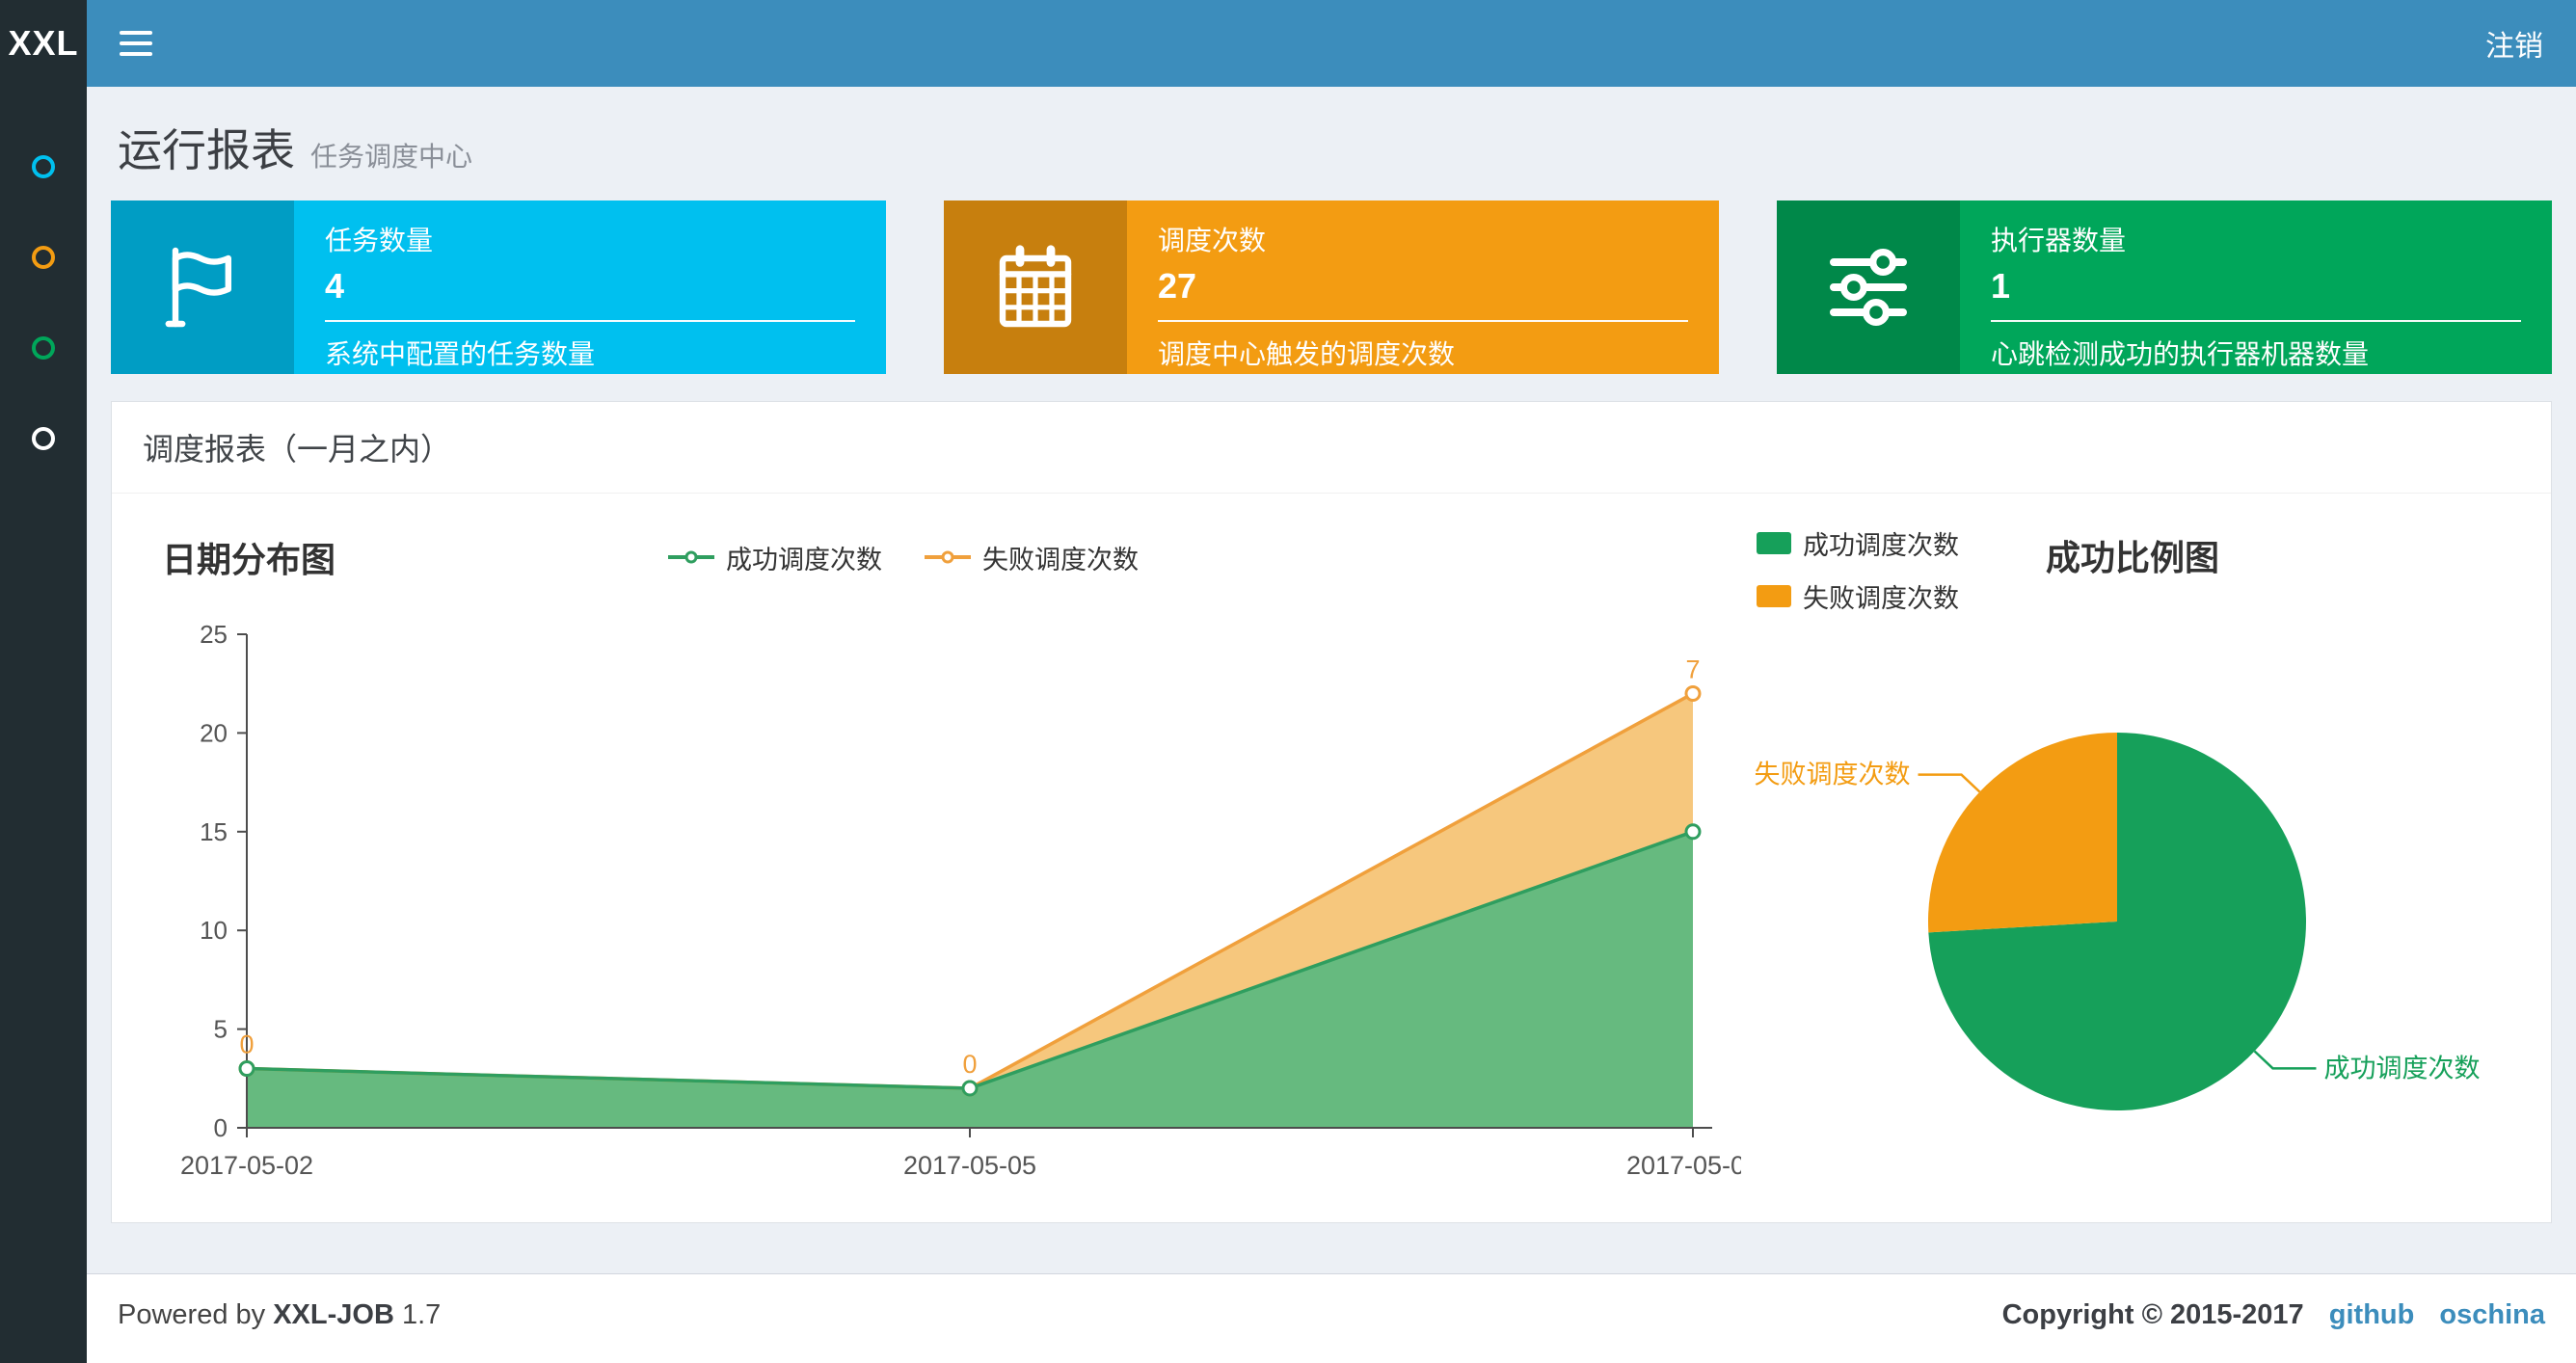 This screenshot has width=2576, height=1363. I want to click on menu-icon, so click(136, 33).